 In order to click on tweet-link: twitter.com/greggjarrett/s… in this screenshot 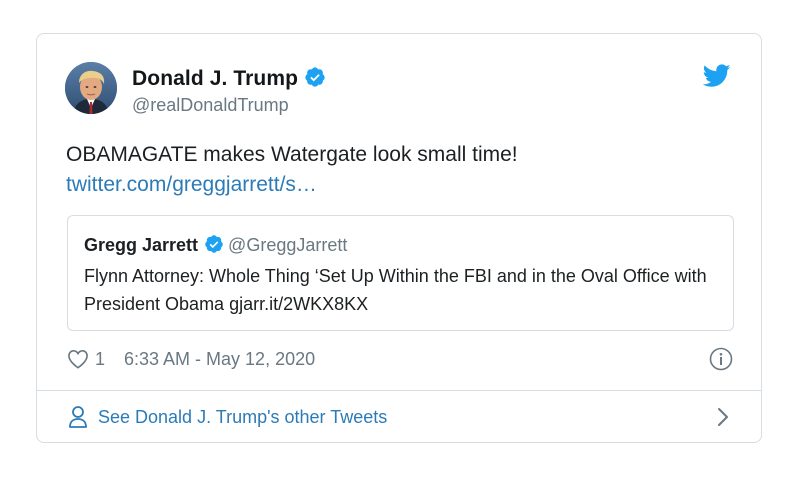, I will do `click(399, 185)`.